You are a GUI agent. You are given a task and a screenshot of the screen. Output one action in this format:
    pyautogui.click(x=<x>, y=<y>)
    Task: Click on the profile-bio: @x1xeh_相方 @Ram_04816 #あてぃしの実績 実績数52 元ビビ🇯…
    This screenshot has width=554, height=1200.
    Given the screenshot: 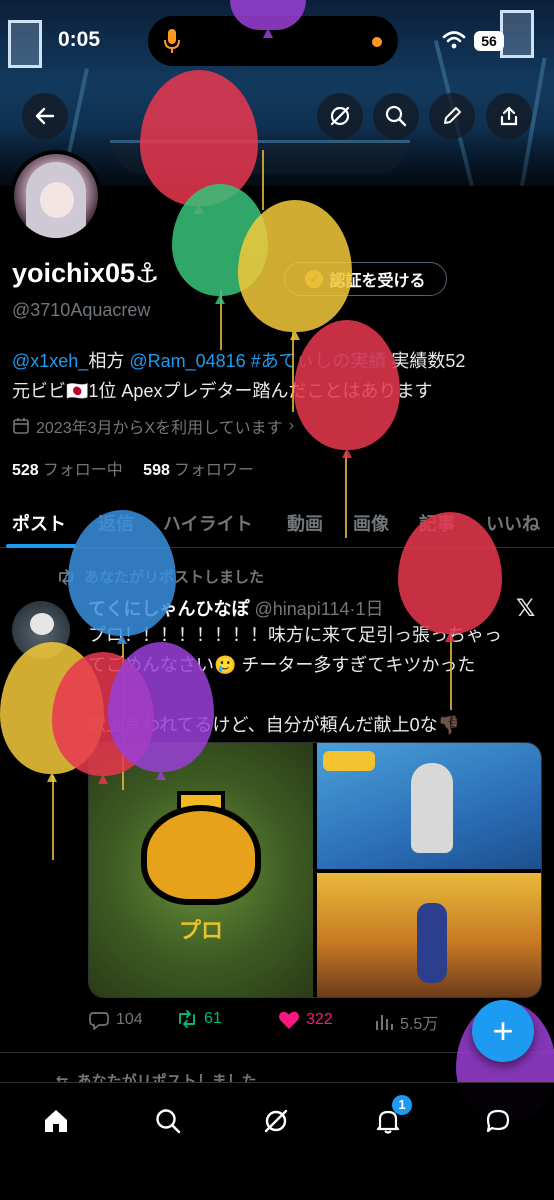 What is the action you would take?
    pyautogui.click(x=277, y=376)
    